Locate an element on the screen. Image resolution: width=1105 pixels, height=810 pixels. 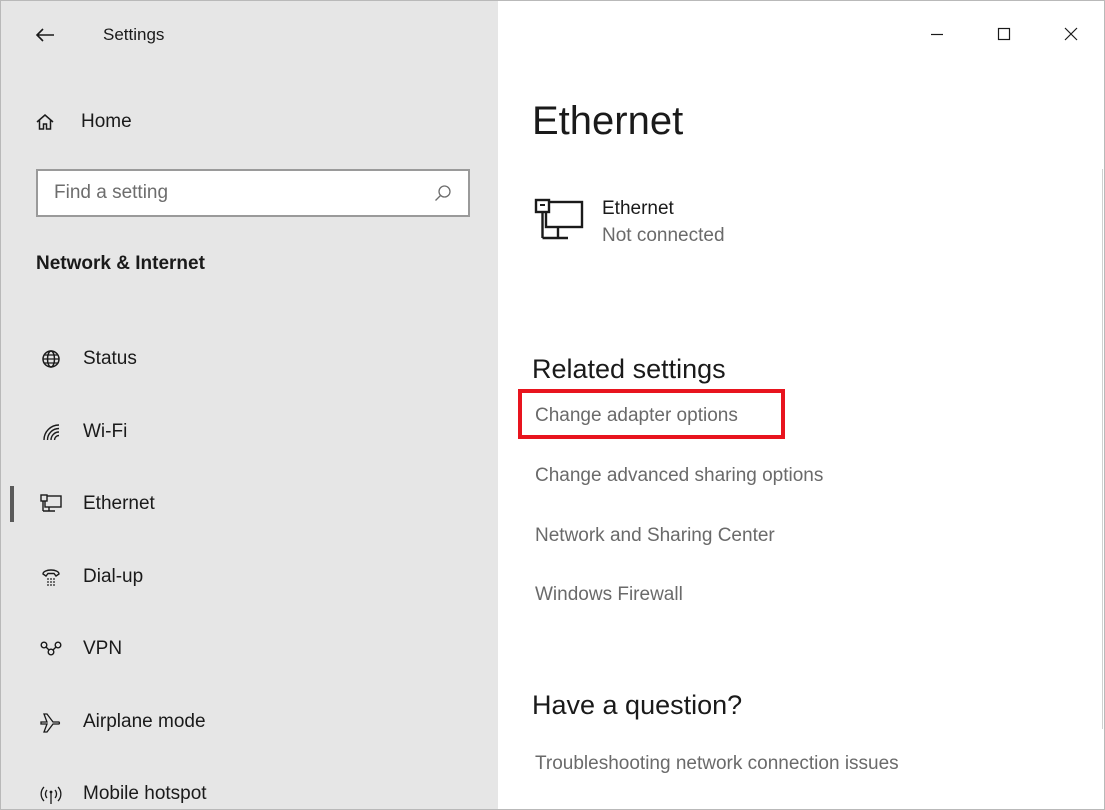
sidebar-item-label: Status is located at coordinates (110, 359).